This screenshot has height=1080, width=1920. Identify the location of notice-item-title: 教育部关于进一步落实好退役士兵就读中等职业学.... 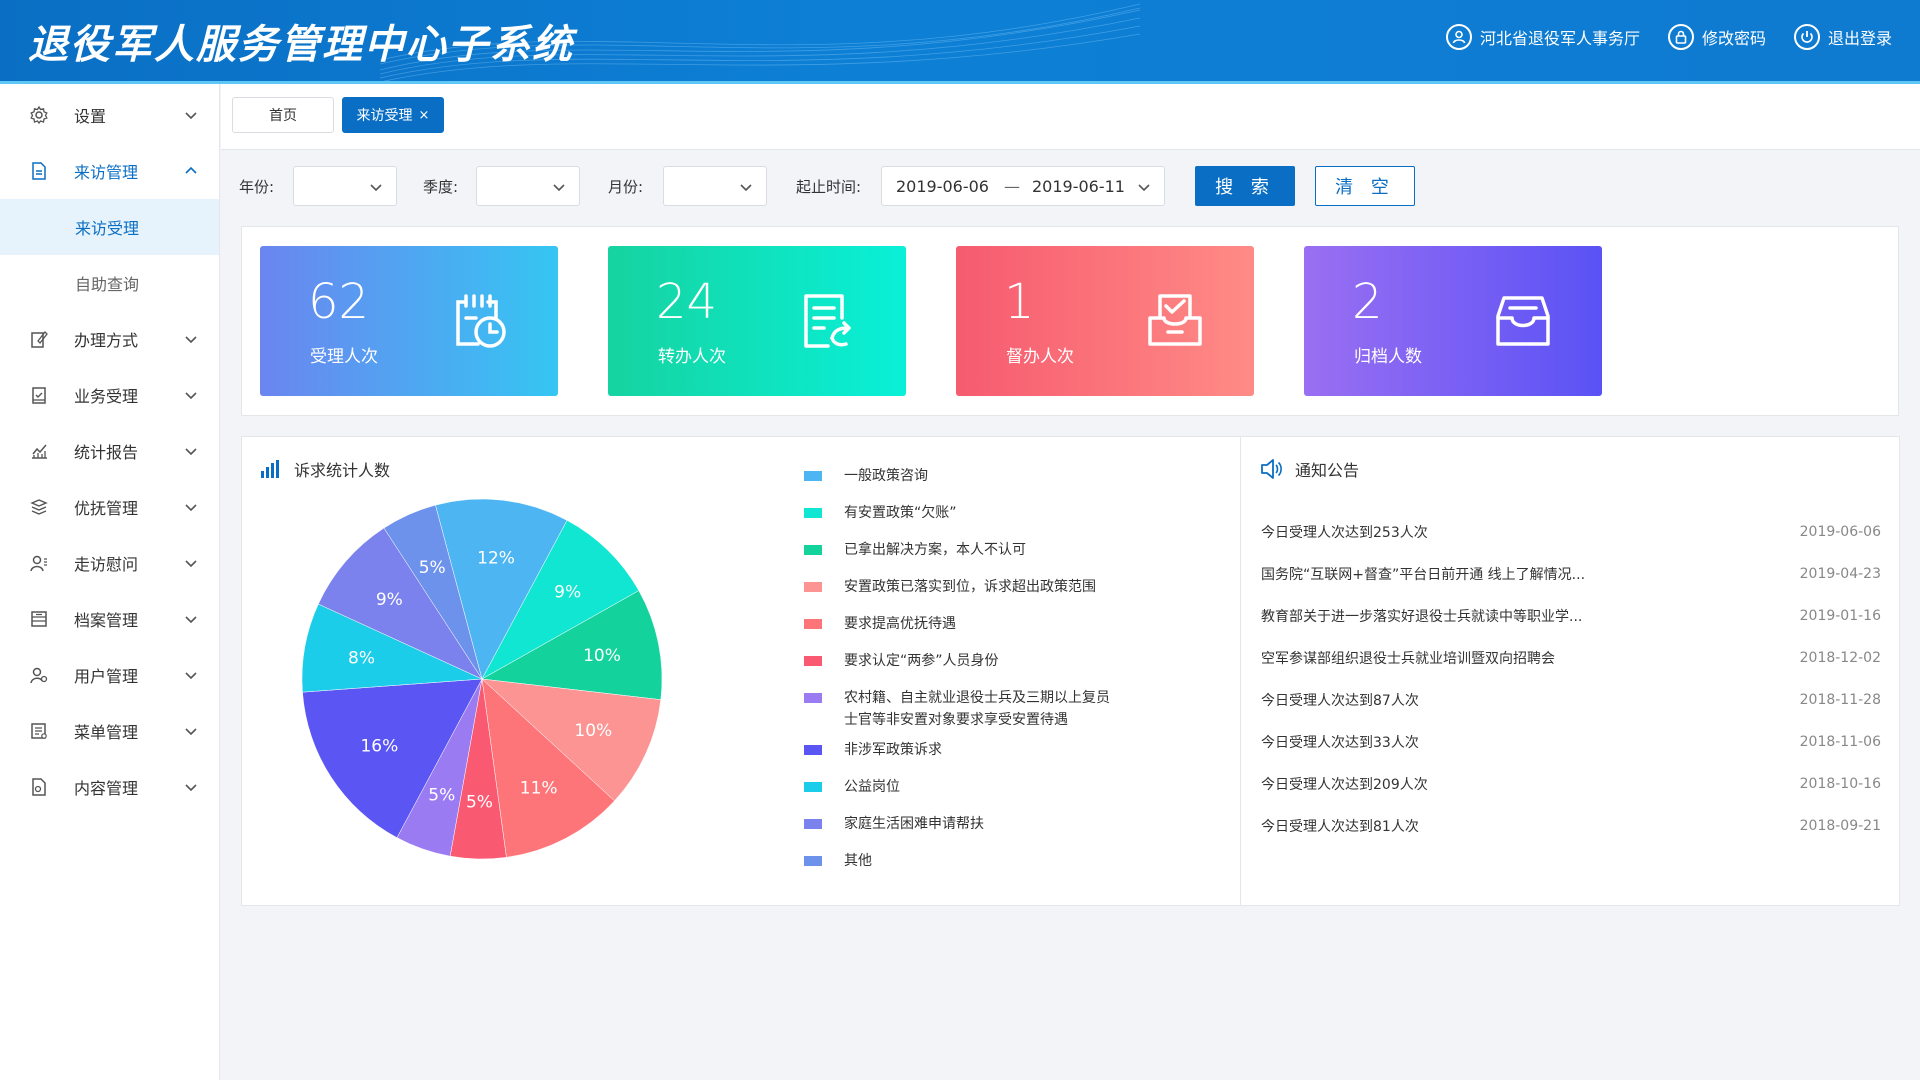
(1422, 617).